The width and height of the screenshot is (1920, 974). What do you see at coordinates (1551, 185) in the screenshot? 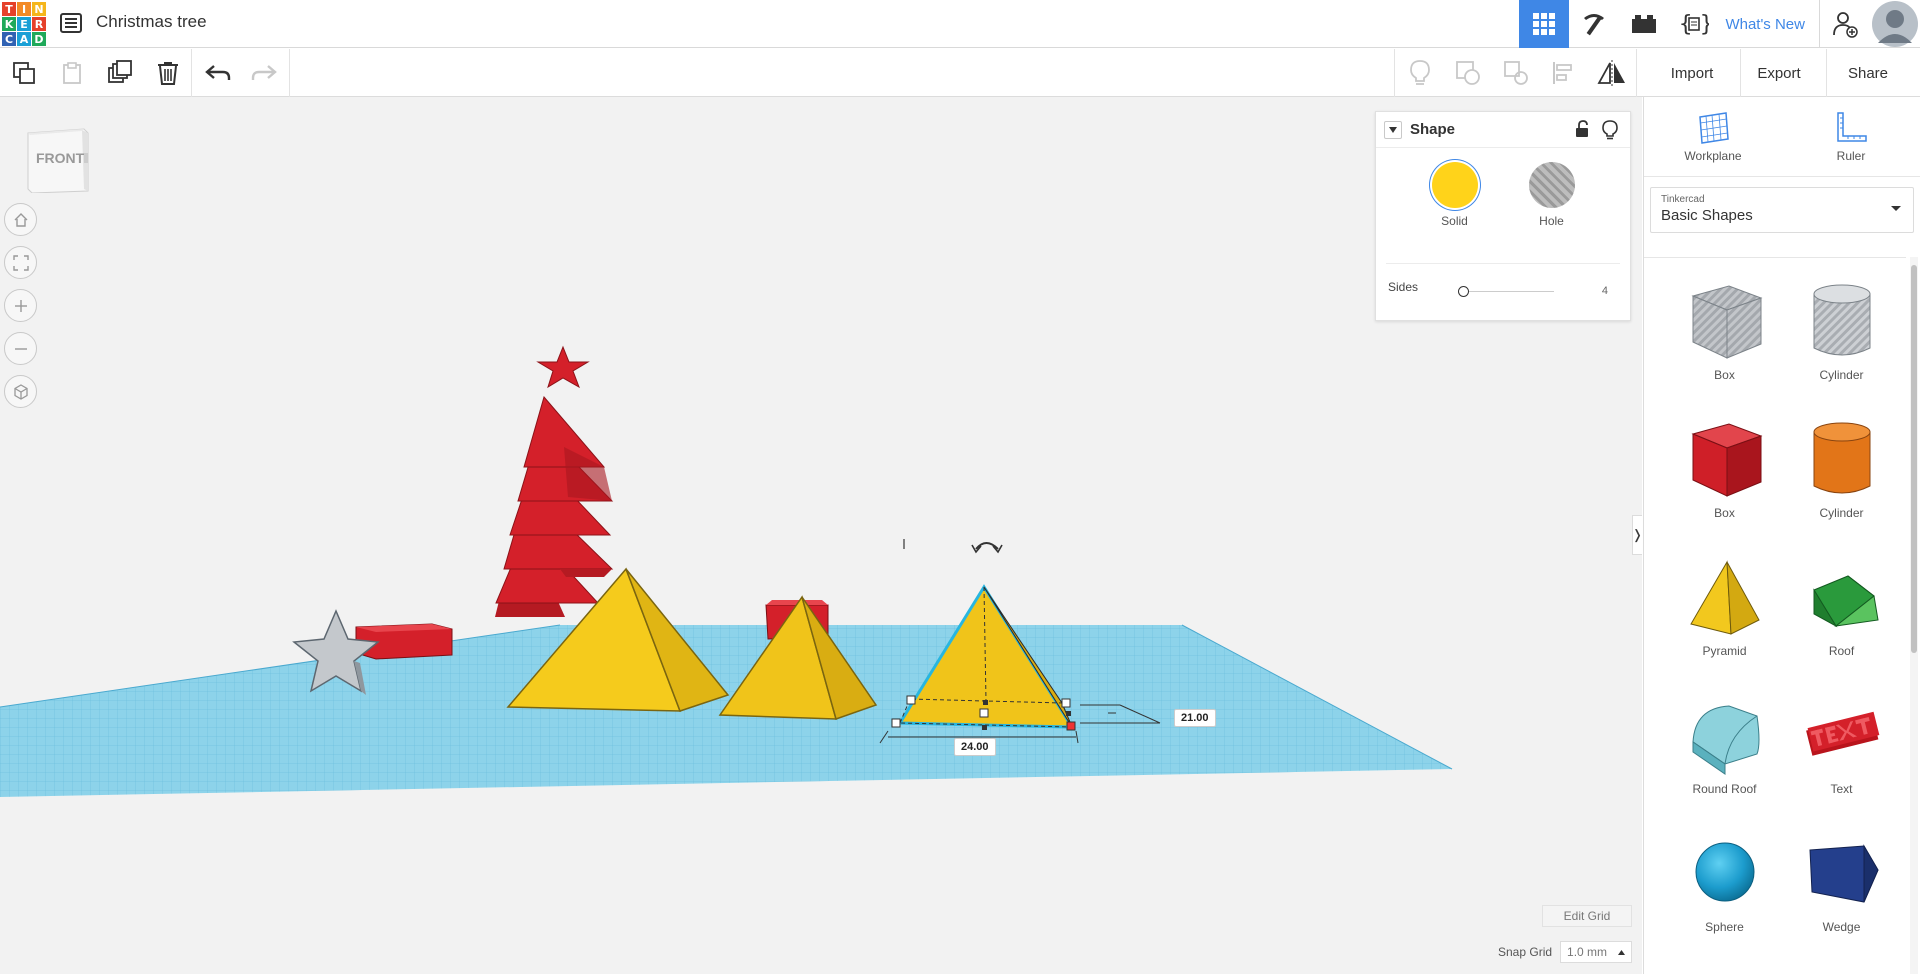
I see `hole-swatch` at bounding box center [1551, 185].